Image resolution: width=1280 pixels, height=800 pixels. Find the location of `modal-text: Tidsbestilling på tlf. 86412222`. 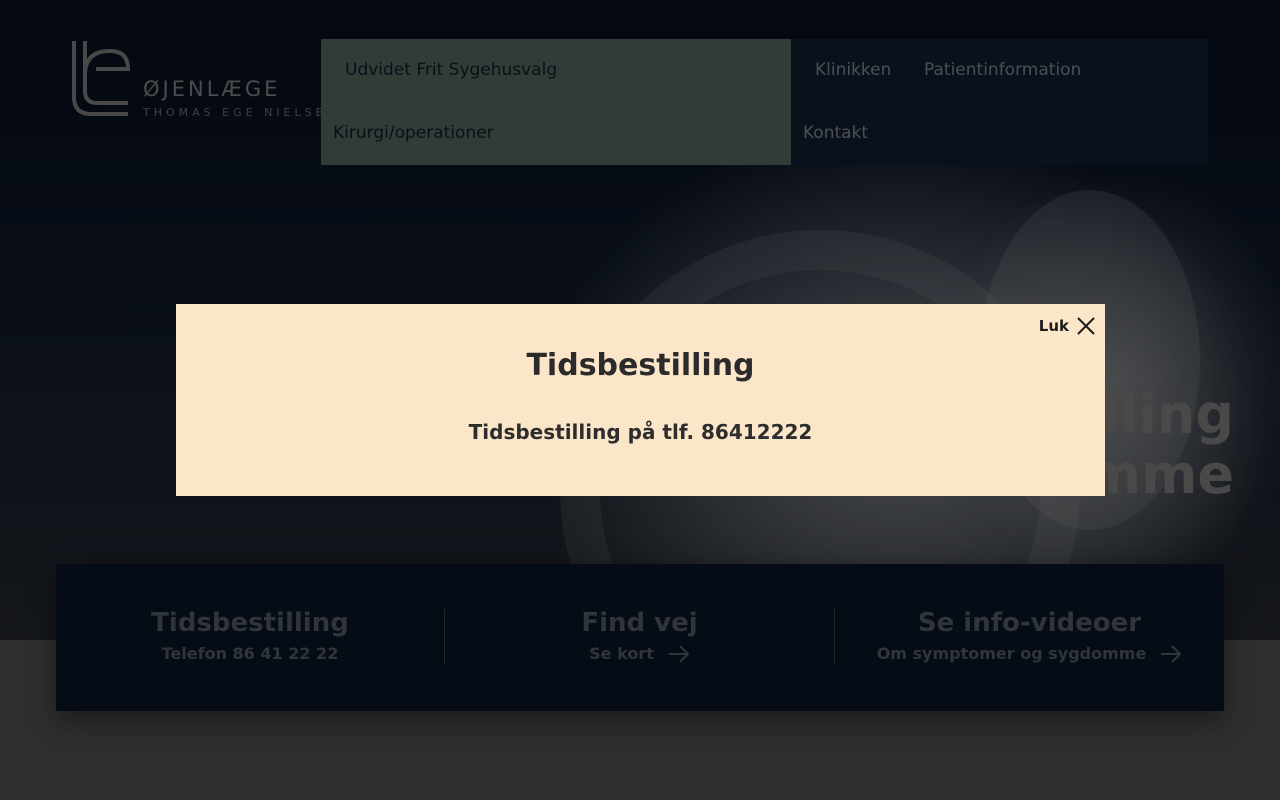

modal-text: Tidsbestilling på tlf. 86412222 is located at coordinates (640, 432).